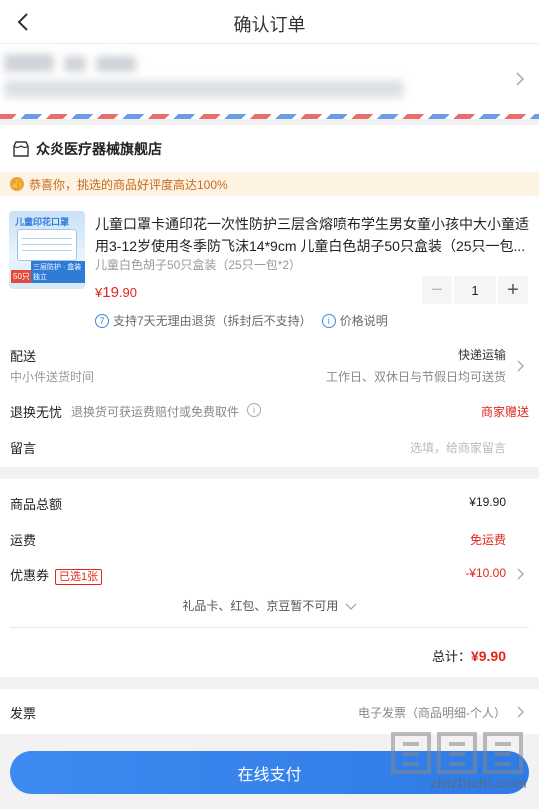 The height and width of the screenshot is (809, 539). Describe the element at coordinates (23, 448) in the screenshot. I see `message-label: 留言` at that location.